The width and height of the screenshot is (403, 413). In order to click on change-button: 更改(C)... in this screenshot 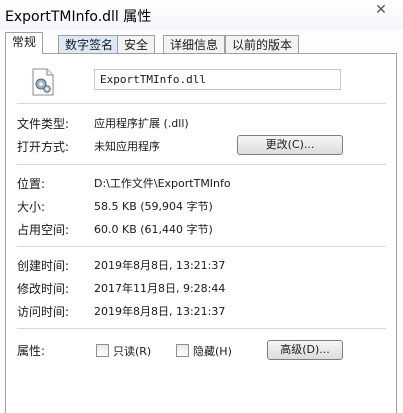, I will do `click(290, 145)`.